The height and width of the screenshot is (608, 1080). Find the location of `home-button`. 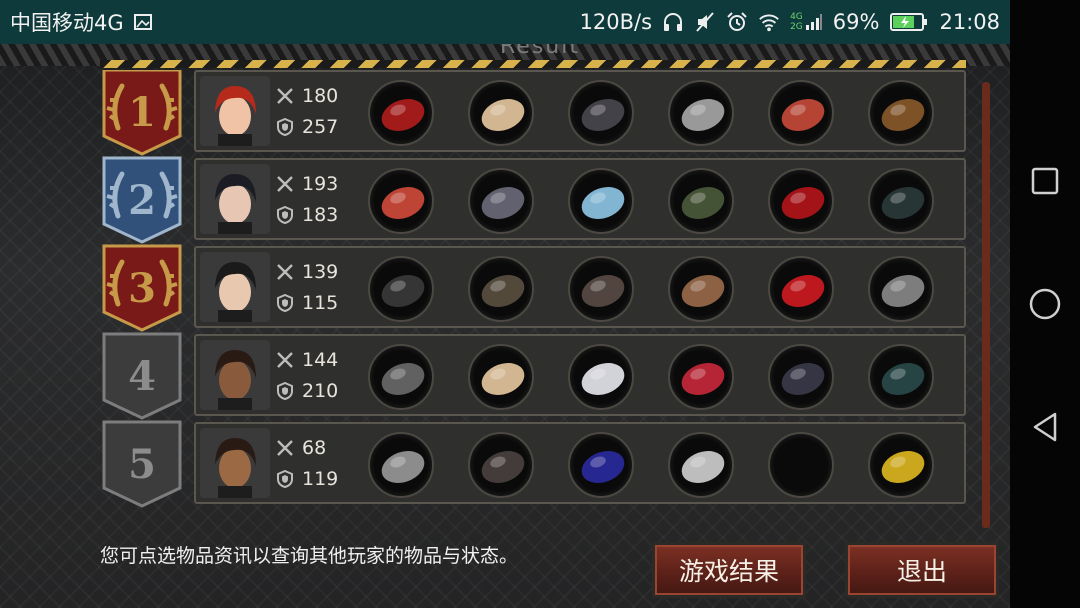

home-button is located at coordinates (1045, 304).